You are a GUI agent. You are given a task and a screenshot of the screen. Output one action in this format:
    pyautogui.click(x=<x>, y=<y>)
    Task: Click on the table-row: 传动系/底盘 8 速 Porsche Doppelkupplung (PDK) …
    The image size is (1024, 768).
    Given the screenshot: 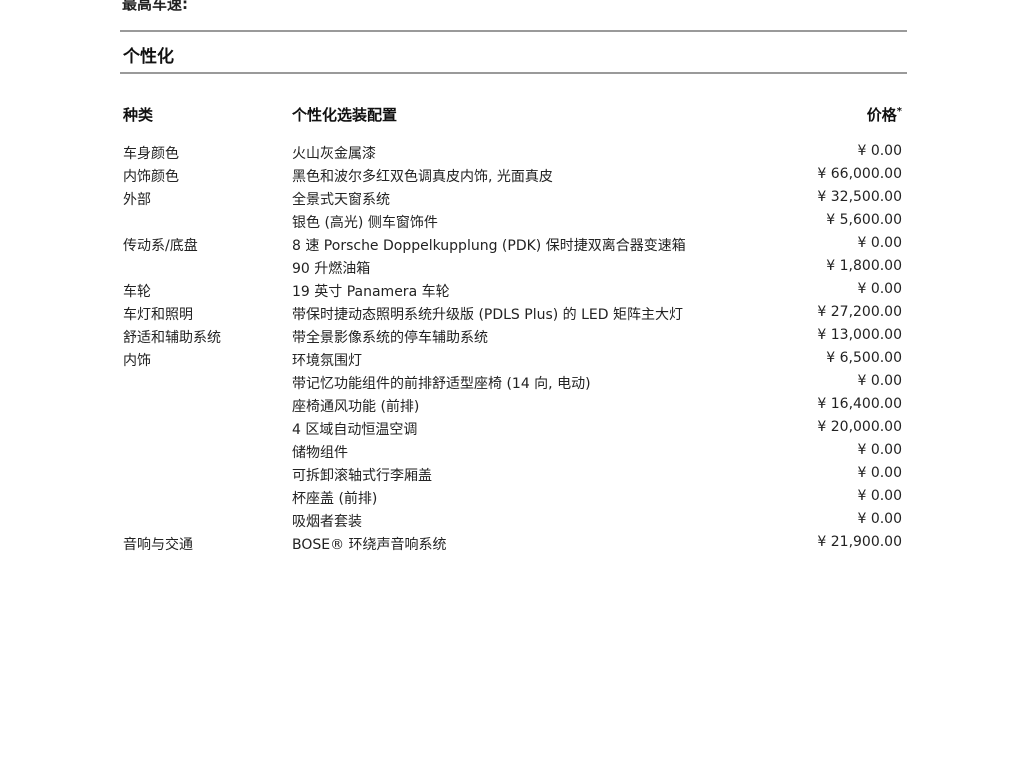 What is the action you would take?
    pyautogui.click(x=512, y=244)
    